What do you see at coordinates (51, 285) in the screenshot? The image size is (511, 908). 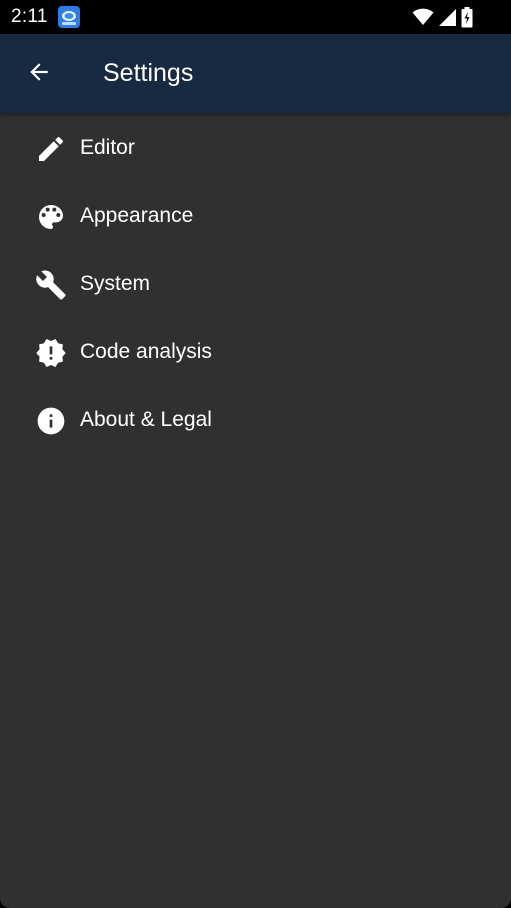 I see `wrench-icon` at bounding box center [51, 285].